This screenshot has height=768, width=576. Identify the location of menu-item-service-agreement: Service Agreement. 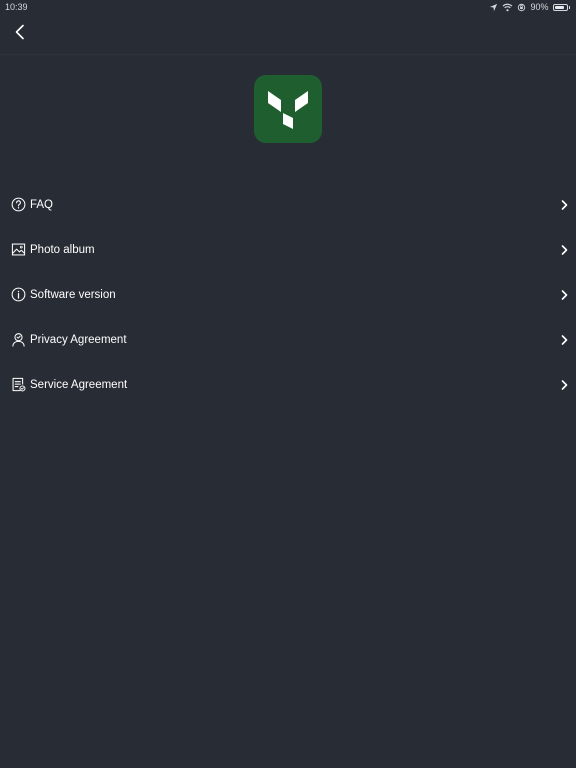
(288, 384).